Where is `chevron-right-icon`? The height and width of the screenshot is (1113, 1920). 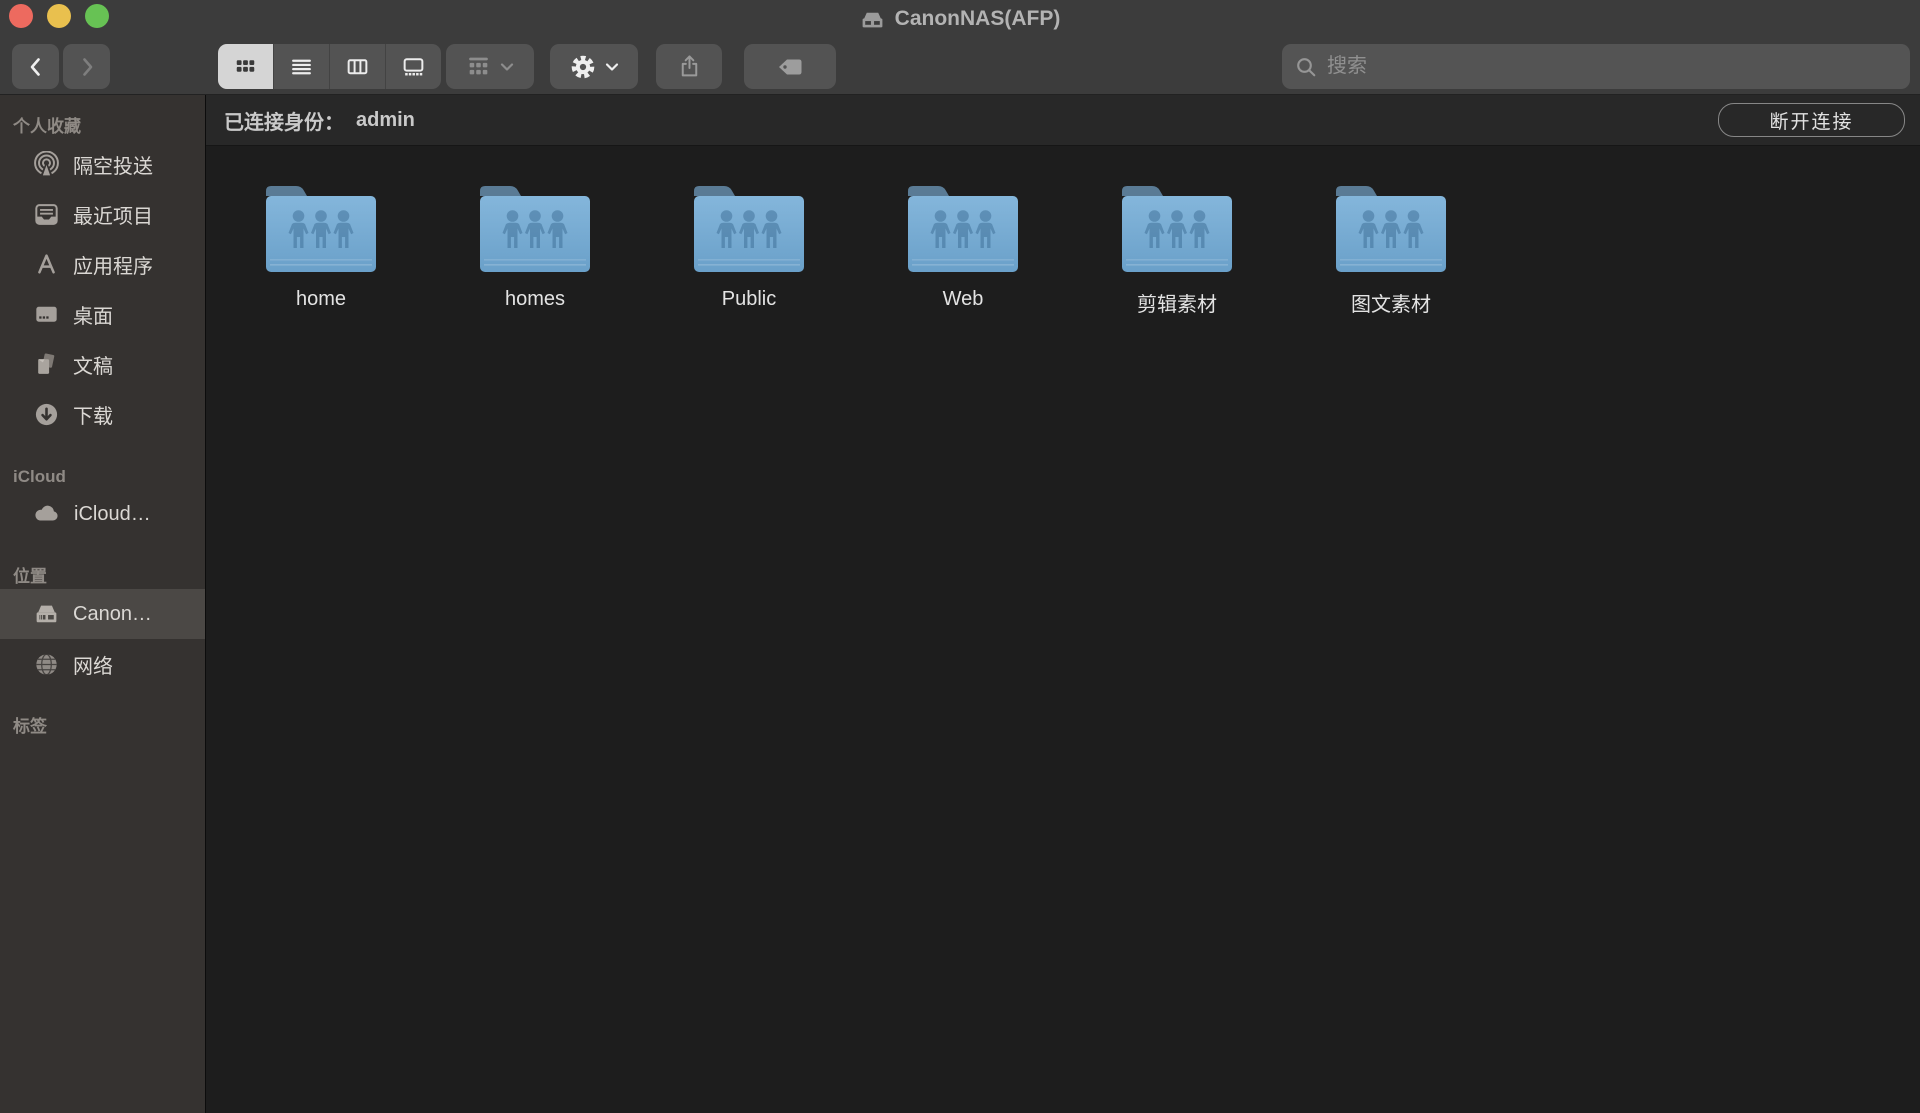
chevron-right-icon is located at coordinates (87, 66).